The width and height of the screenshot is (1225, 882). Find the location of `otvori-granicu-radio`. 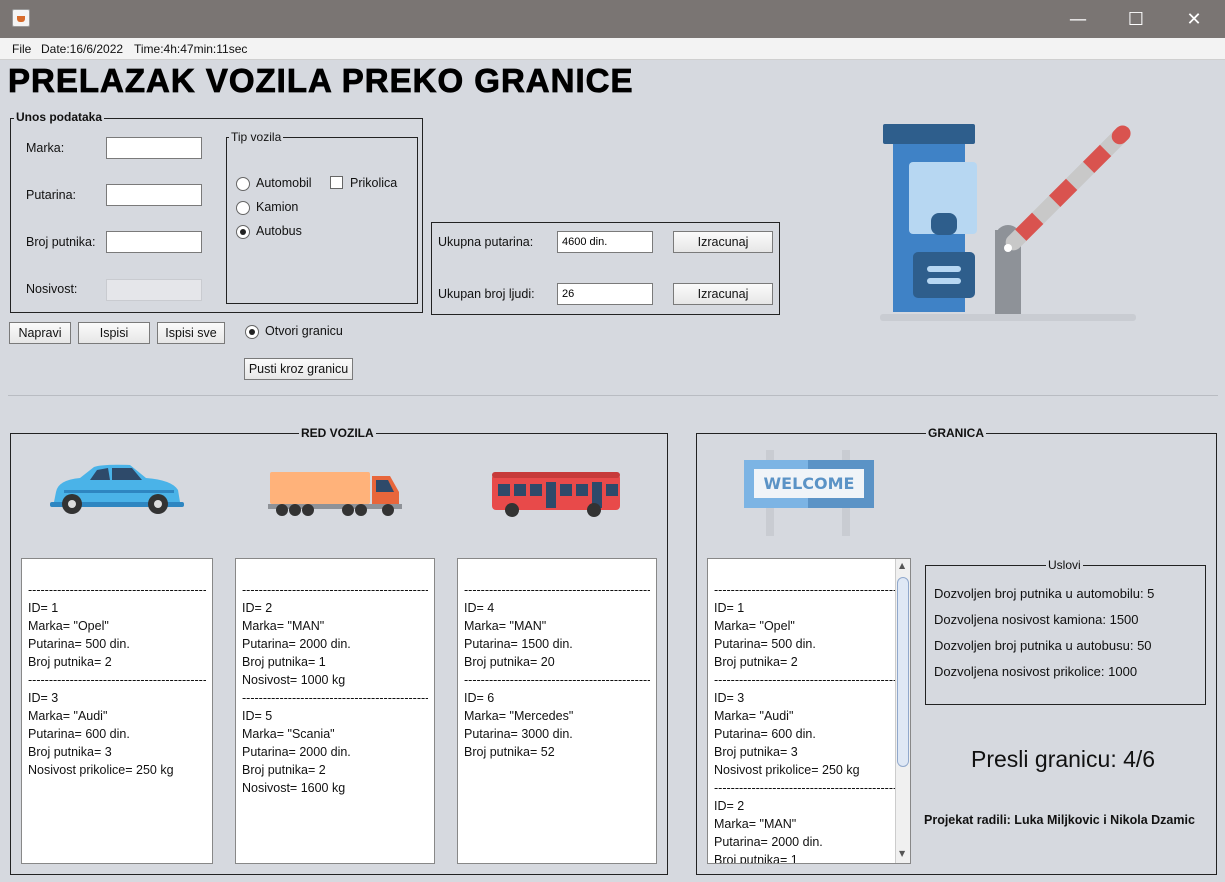

otvori-granicu-radio is located at coordinates (252, 332).